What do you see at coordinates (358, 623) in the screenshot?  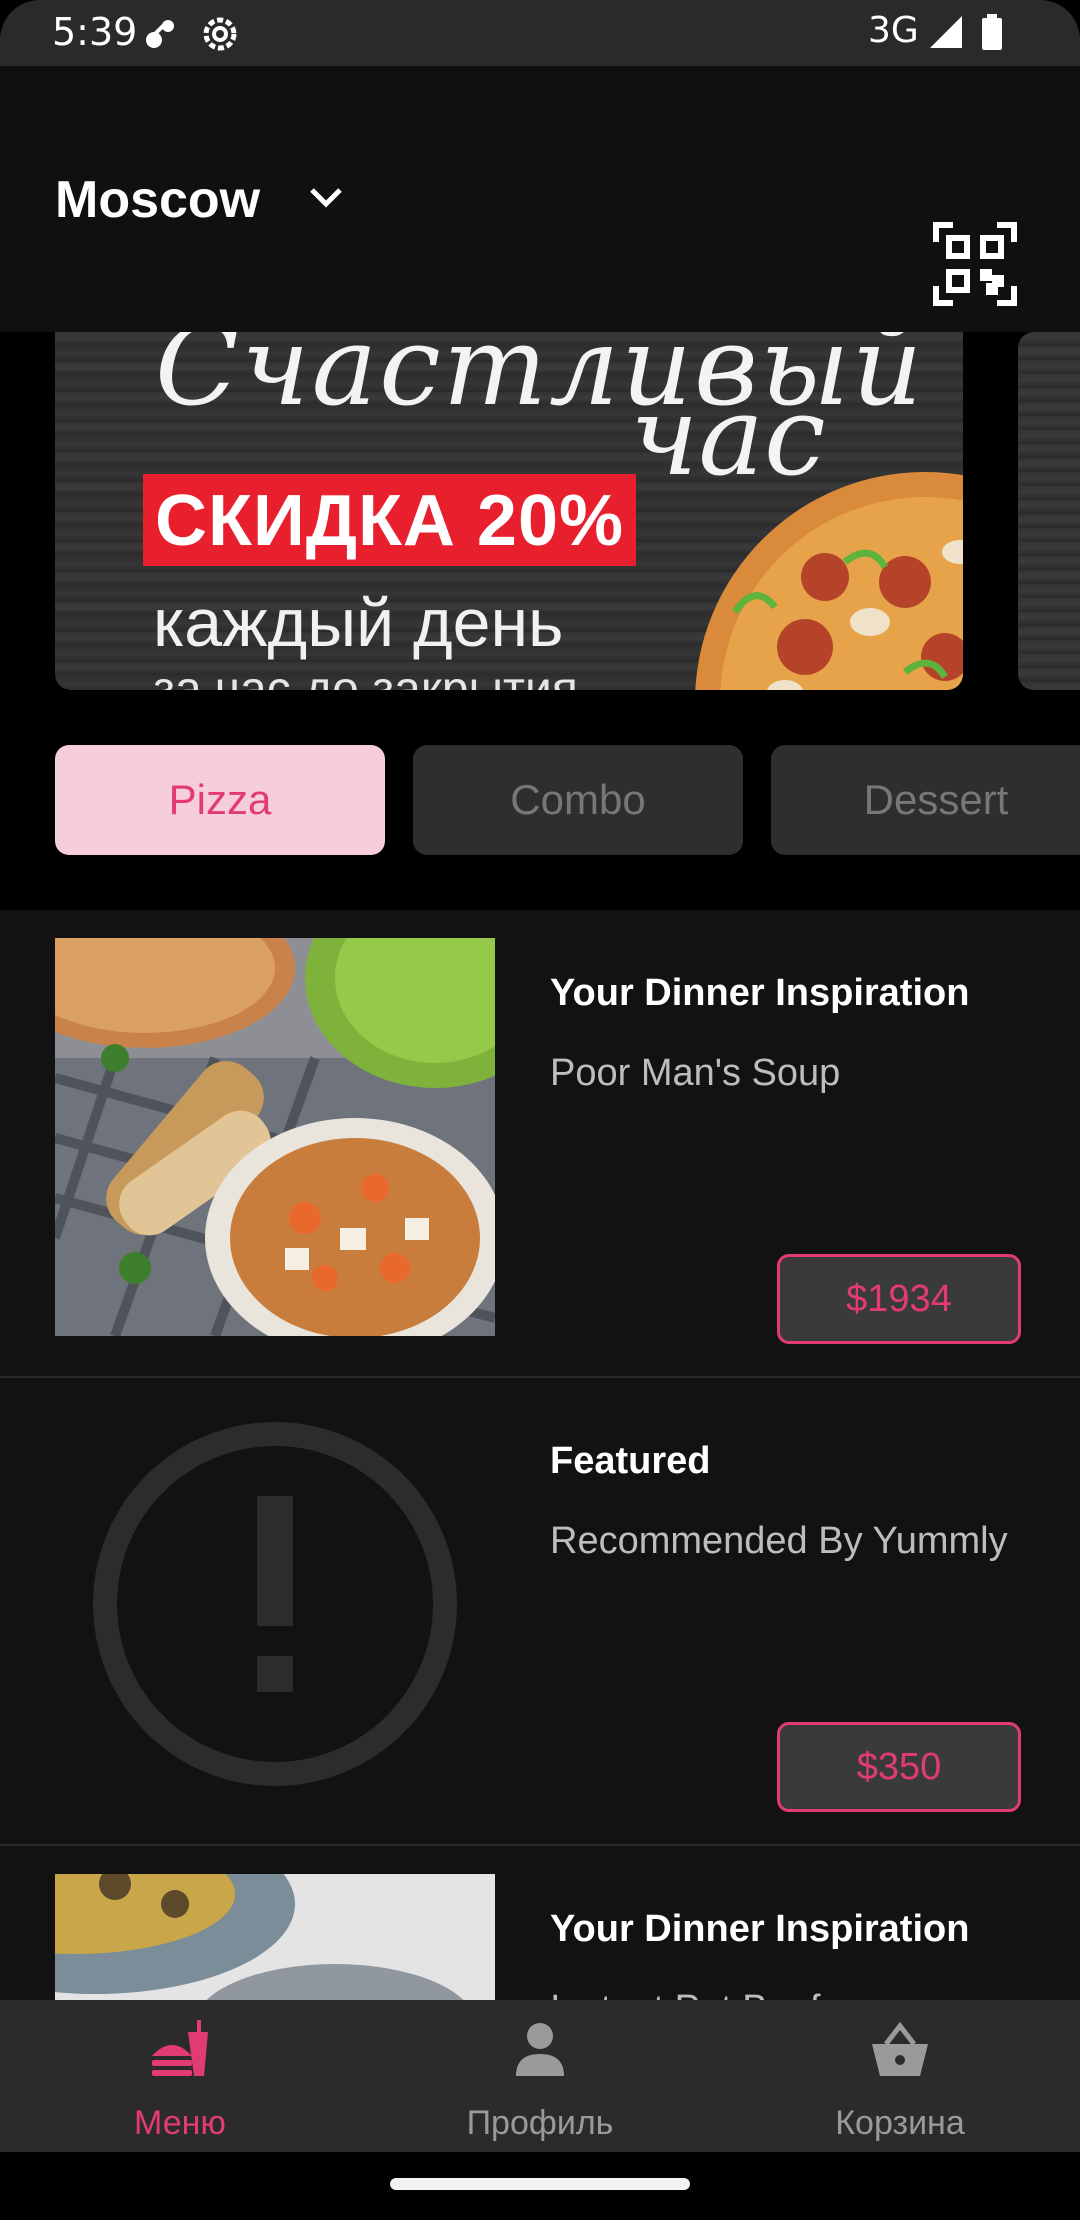 I see `banner-every-day: каждый день` at bounding box center [358, 623].